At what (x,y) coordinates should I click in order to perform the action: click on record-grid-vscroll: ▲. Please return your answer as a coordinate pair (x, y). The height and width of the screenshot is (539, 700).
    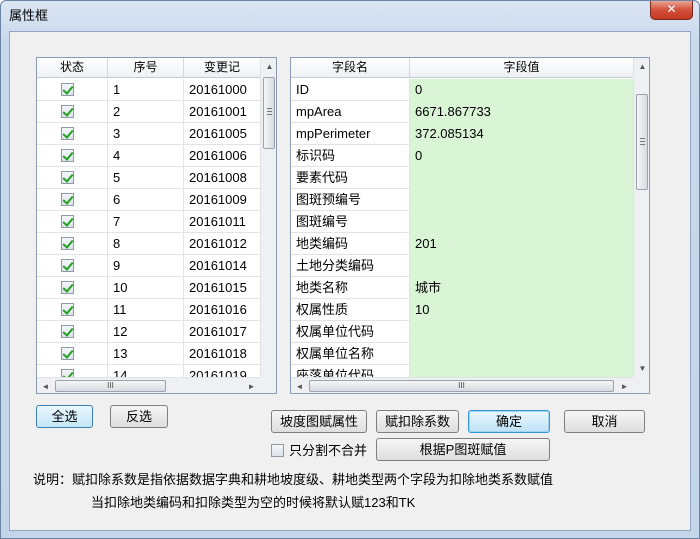
    Looking at the image, I should click on (268, 218).